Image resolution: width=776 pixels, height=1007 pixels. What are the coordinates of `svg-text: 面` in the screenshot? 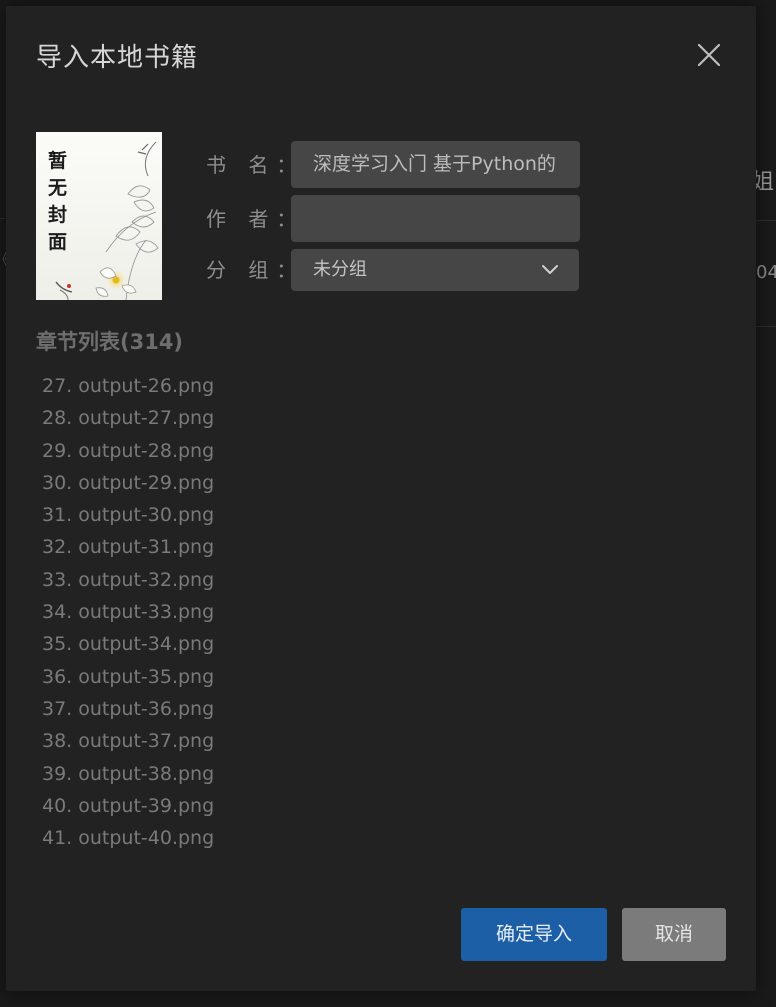 It's located at (57, 242).